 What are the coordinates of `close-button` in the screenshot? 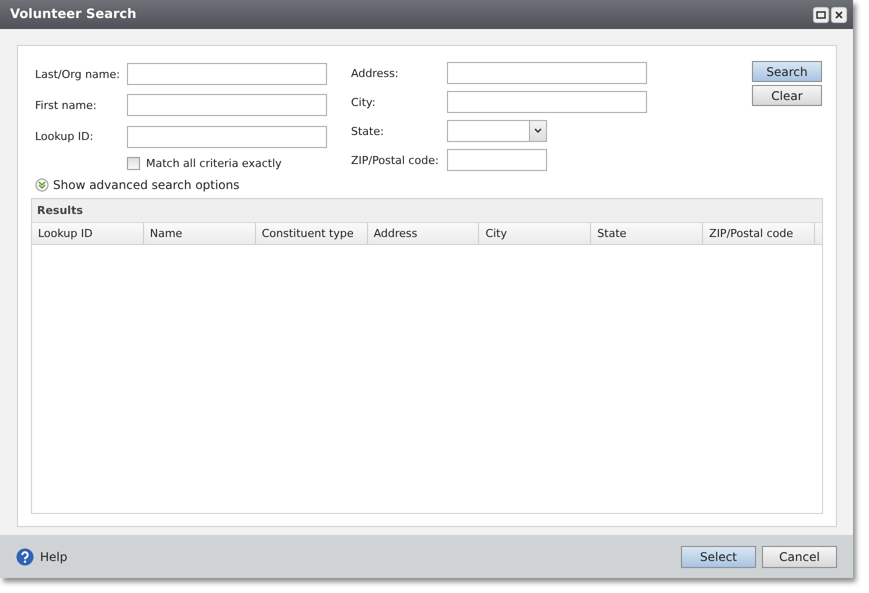 It's located at (839, 14).